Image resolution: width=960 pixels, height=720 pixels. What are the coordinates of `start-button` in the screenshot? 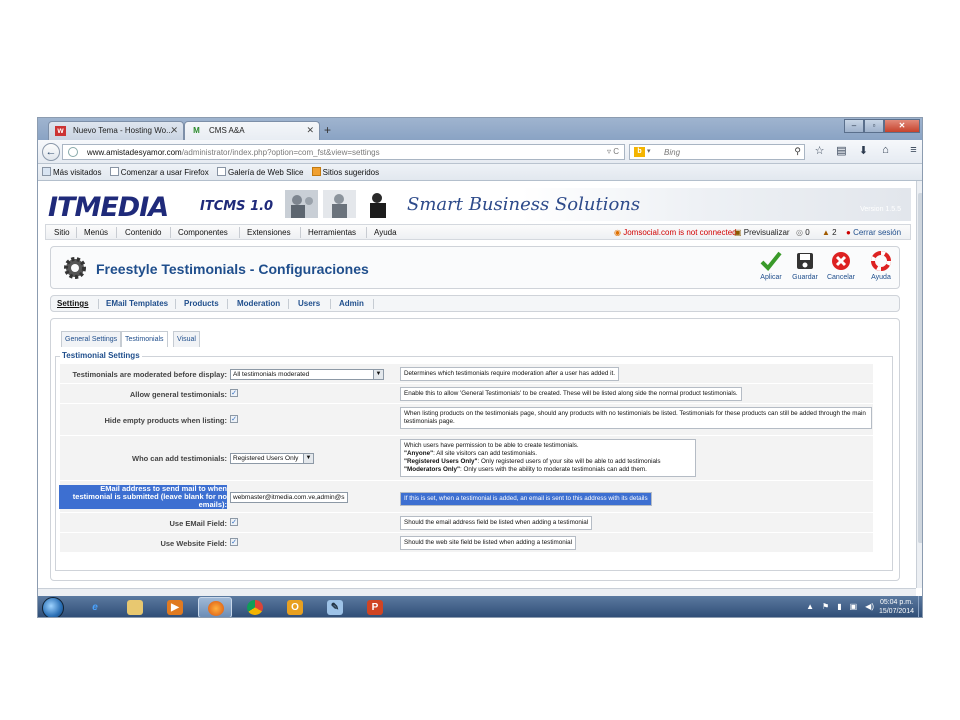 It's located at (53, 607).